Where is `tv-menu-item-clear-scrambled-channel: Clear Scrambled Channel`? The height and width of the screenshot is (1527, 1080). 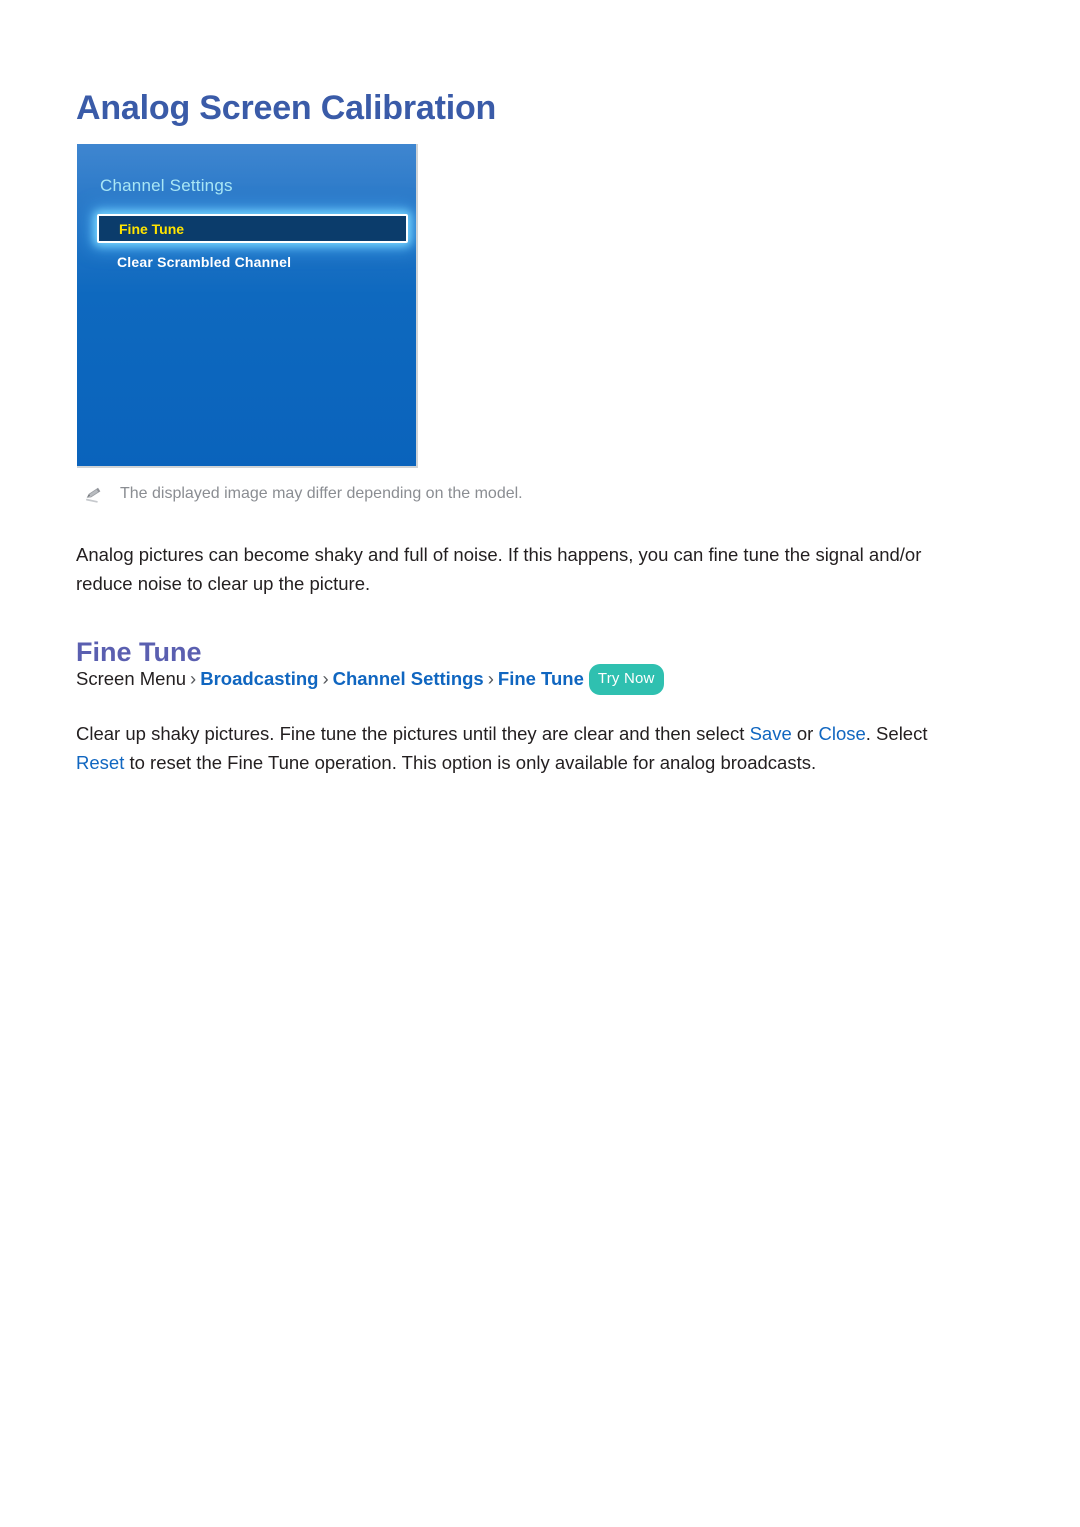
tv-menu-item-clear-scrambled-channel: Clear Scrambled Channel is located at coordinates (204, 262).